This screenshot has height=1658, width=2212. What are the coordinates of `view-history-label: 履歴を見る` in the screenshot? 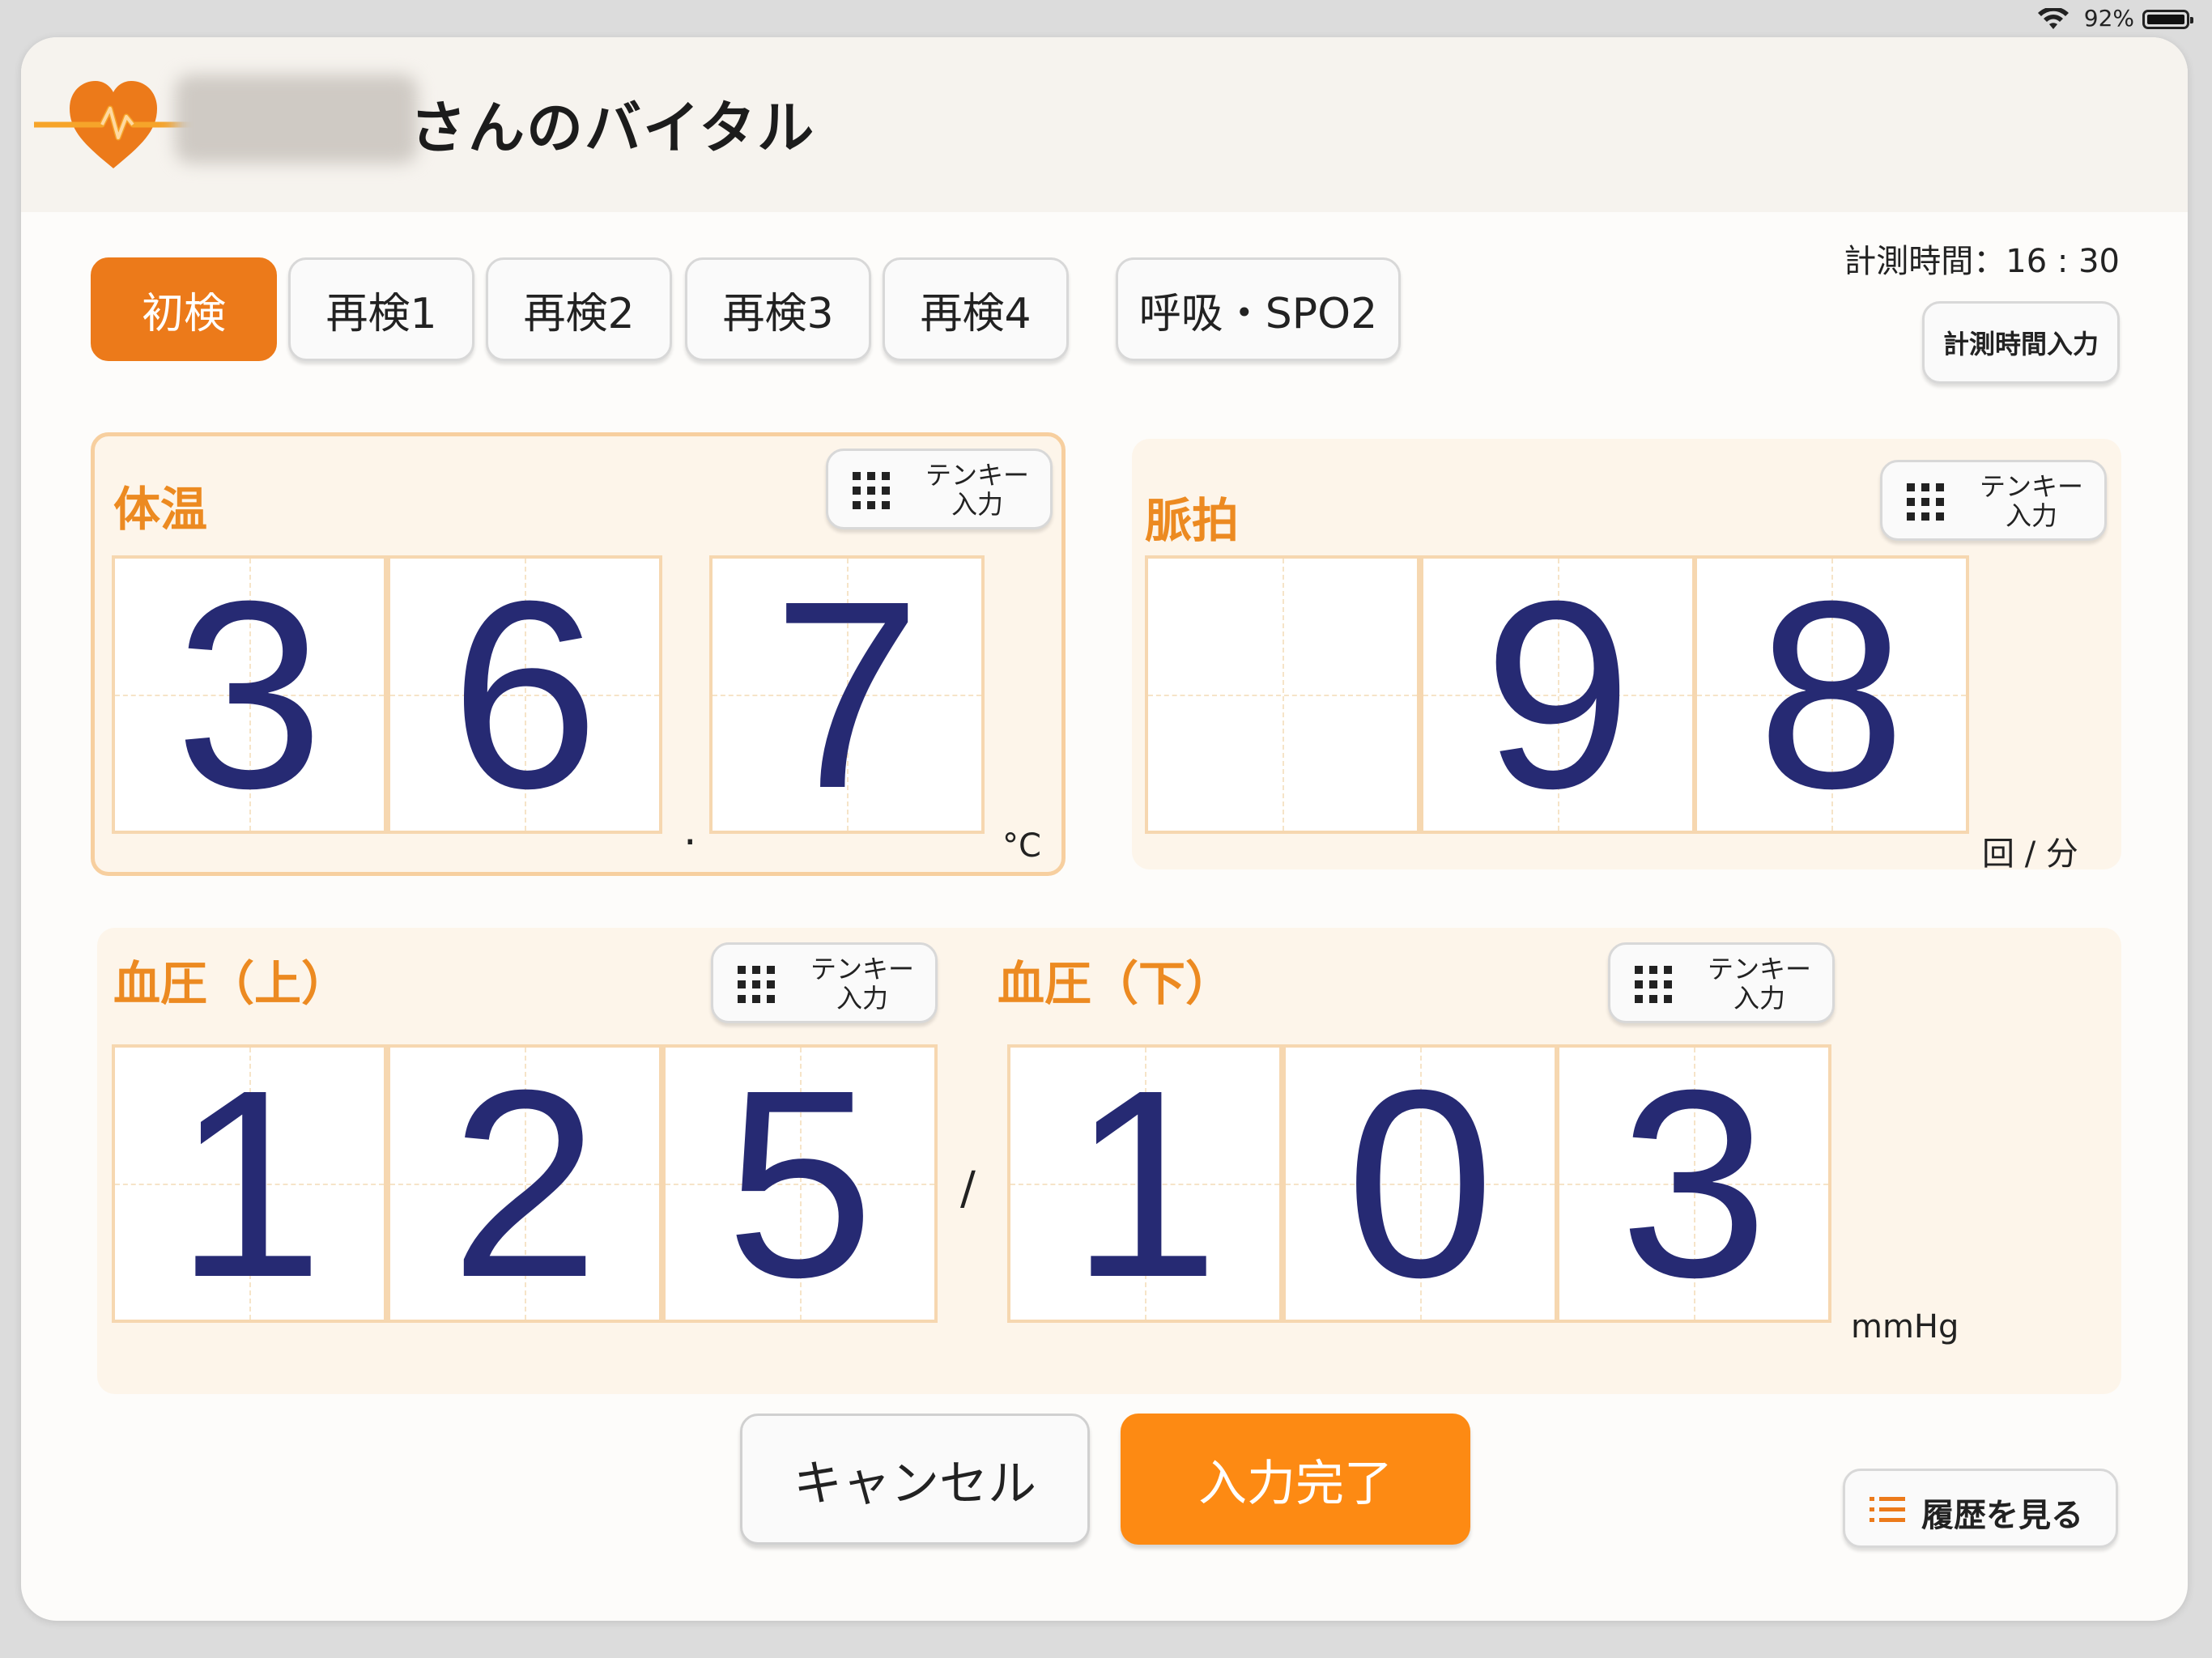 It's located at (2002, 1515).